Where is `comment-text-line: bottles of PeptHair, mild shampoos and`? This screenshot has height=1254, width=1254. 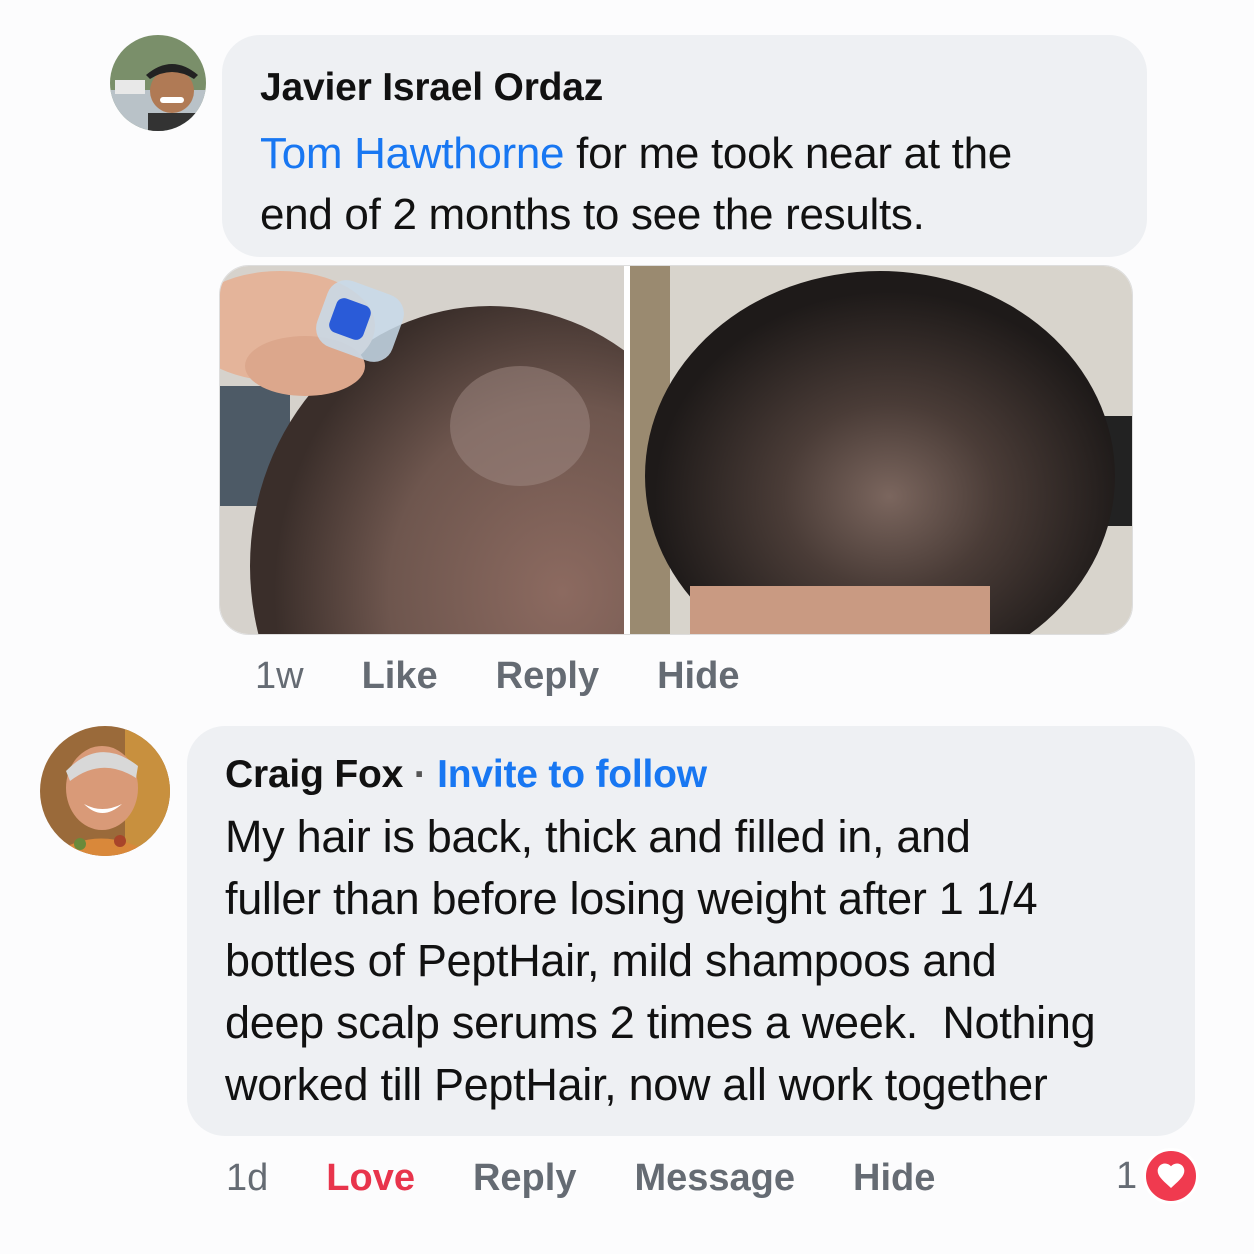
comment-text-line: bottles of PeptHair, mild shampoos and is located at coordinates (611, 960).